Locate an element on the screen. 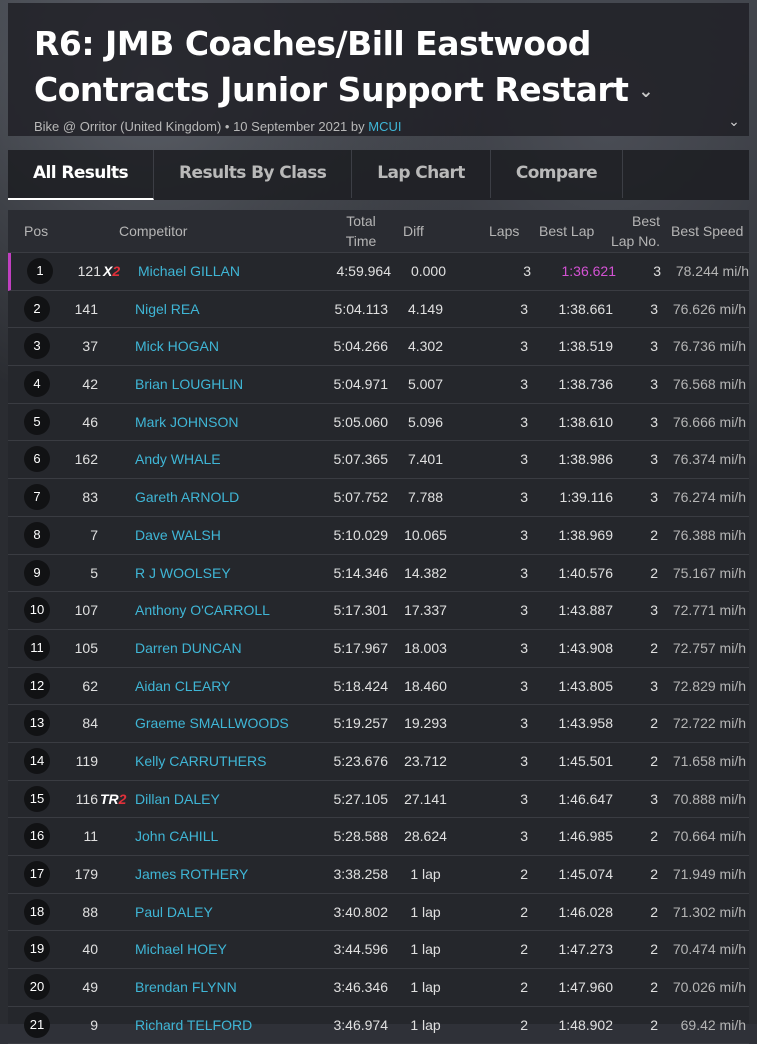 The width and height of the screenshot is (757, 1044). chevron-down-icon: ⌄ is located at coordinates (645, 91).